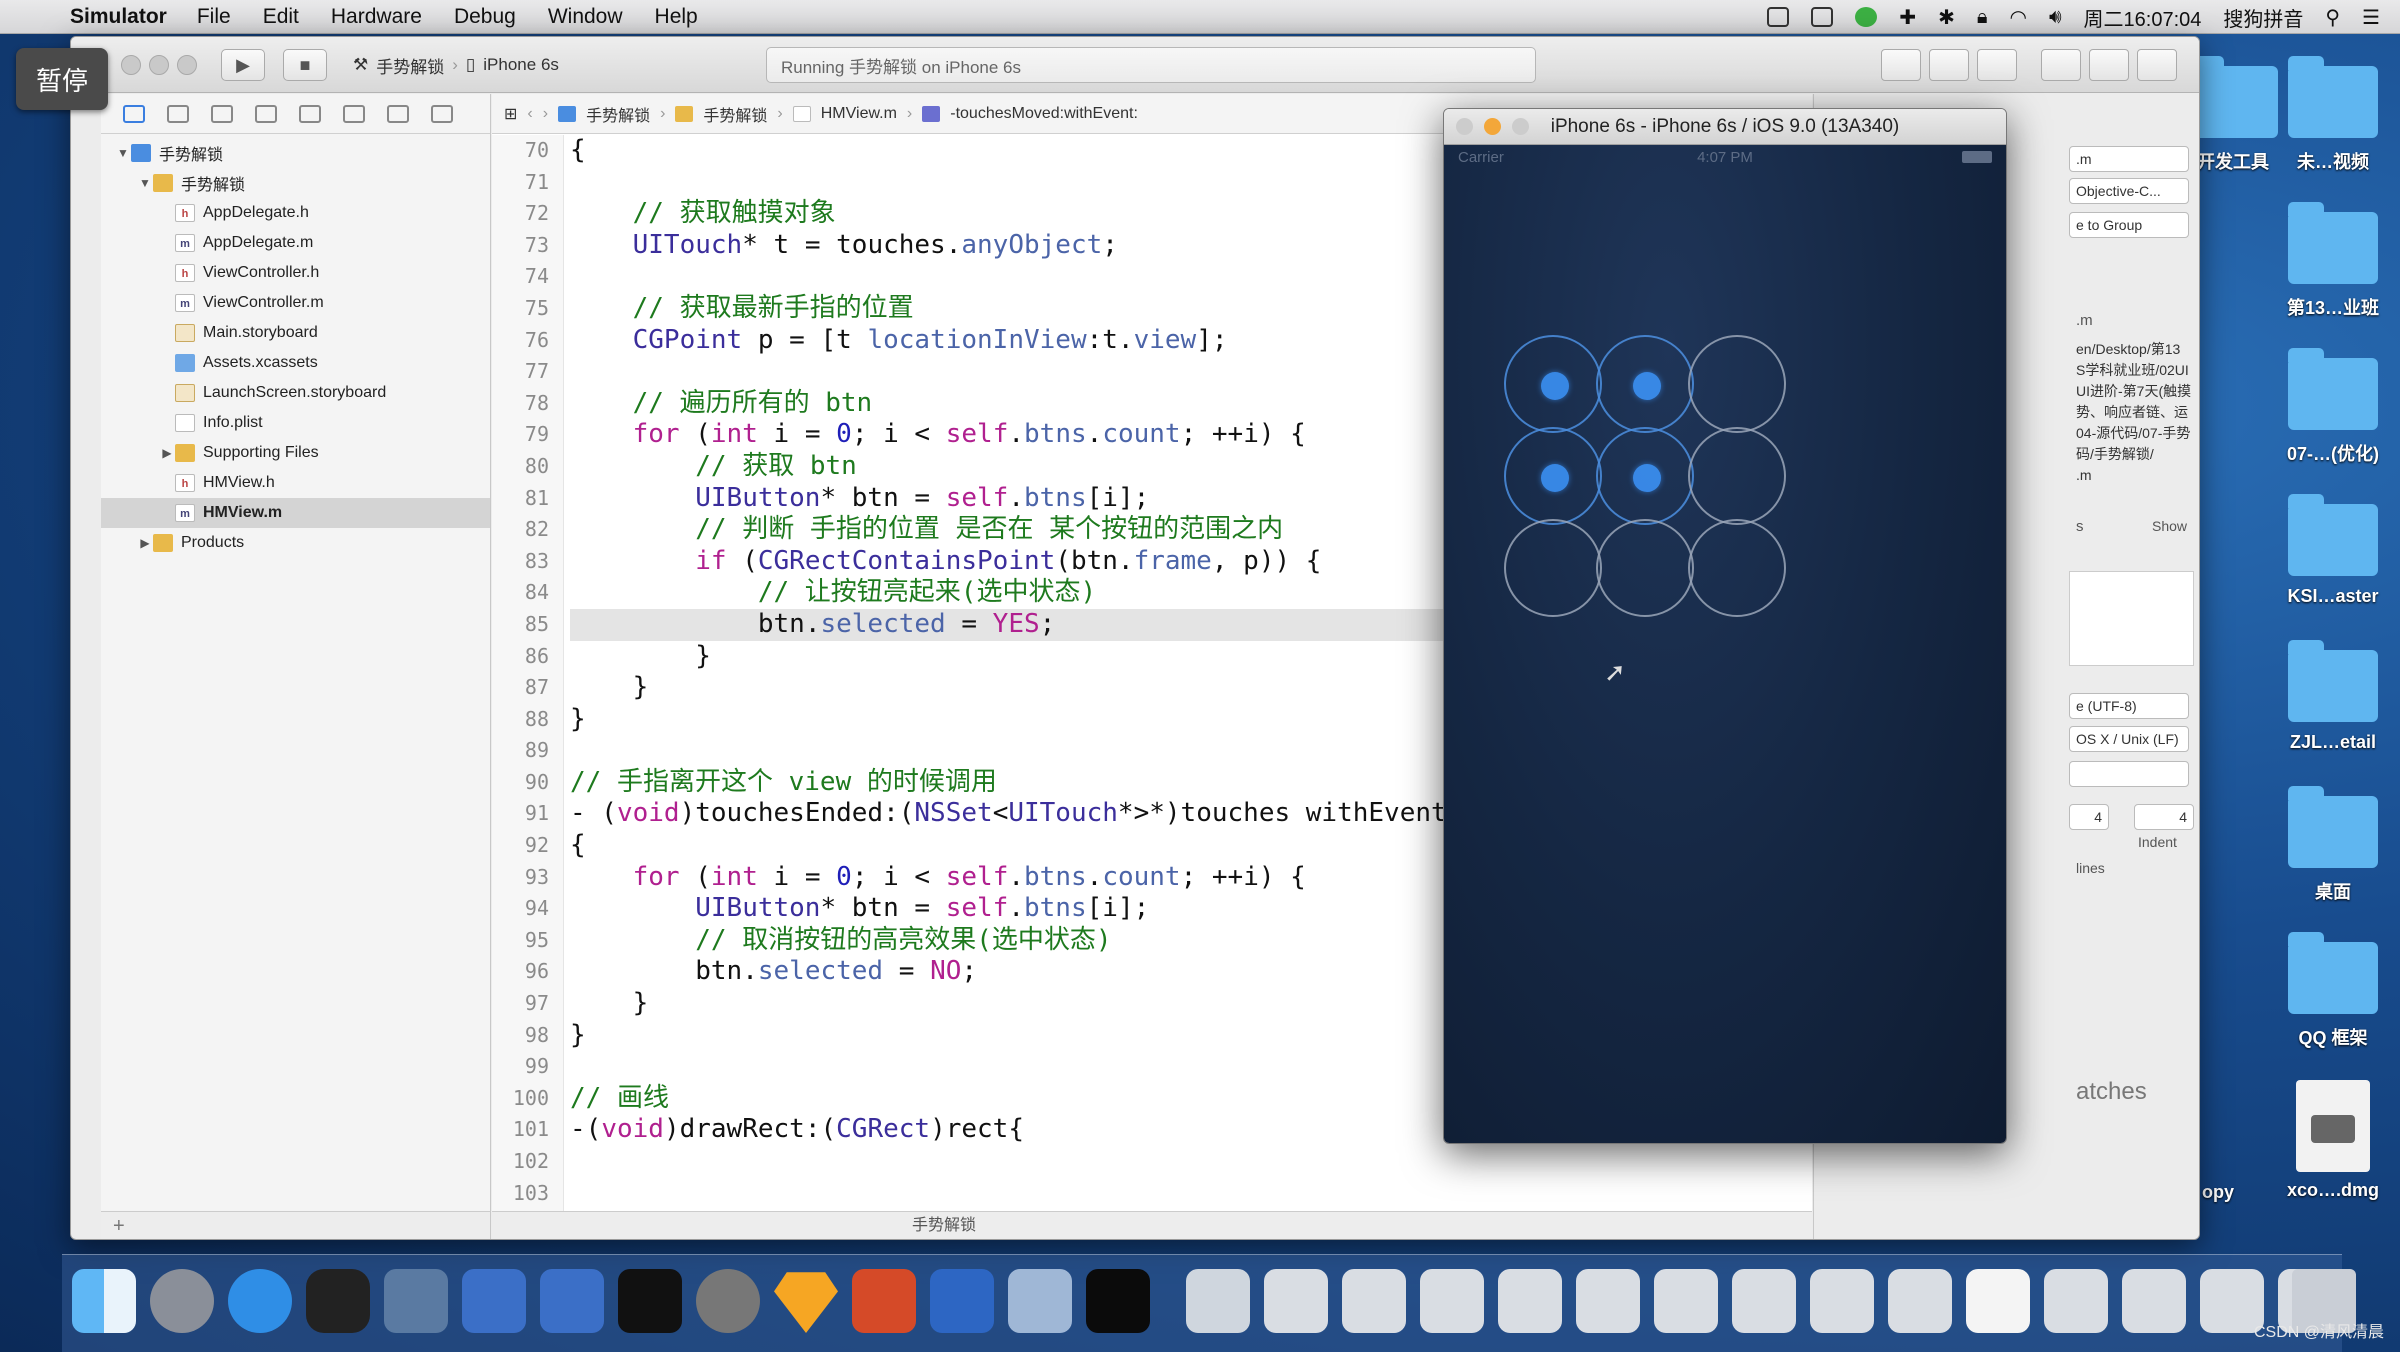 The width and height of the screenshot is (2400, 1352). What do you see at coordinates (944, 1225) in the screenshot?
I see `debug-target: 手势解锁` at bounding box center [944, 1225].